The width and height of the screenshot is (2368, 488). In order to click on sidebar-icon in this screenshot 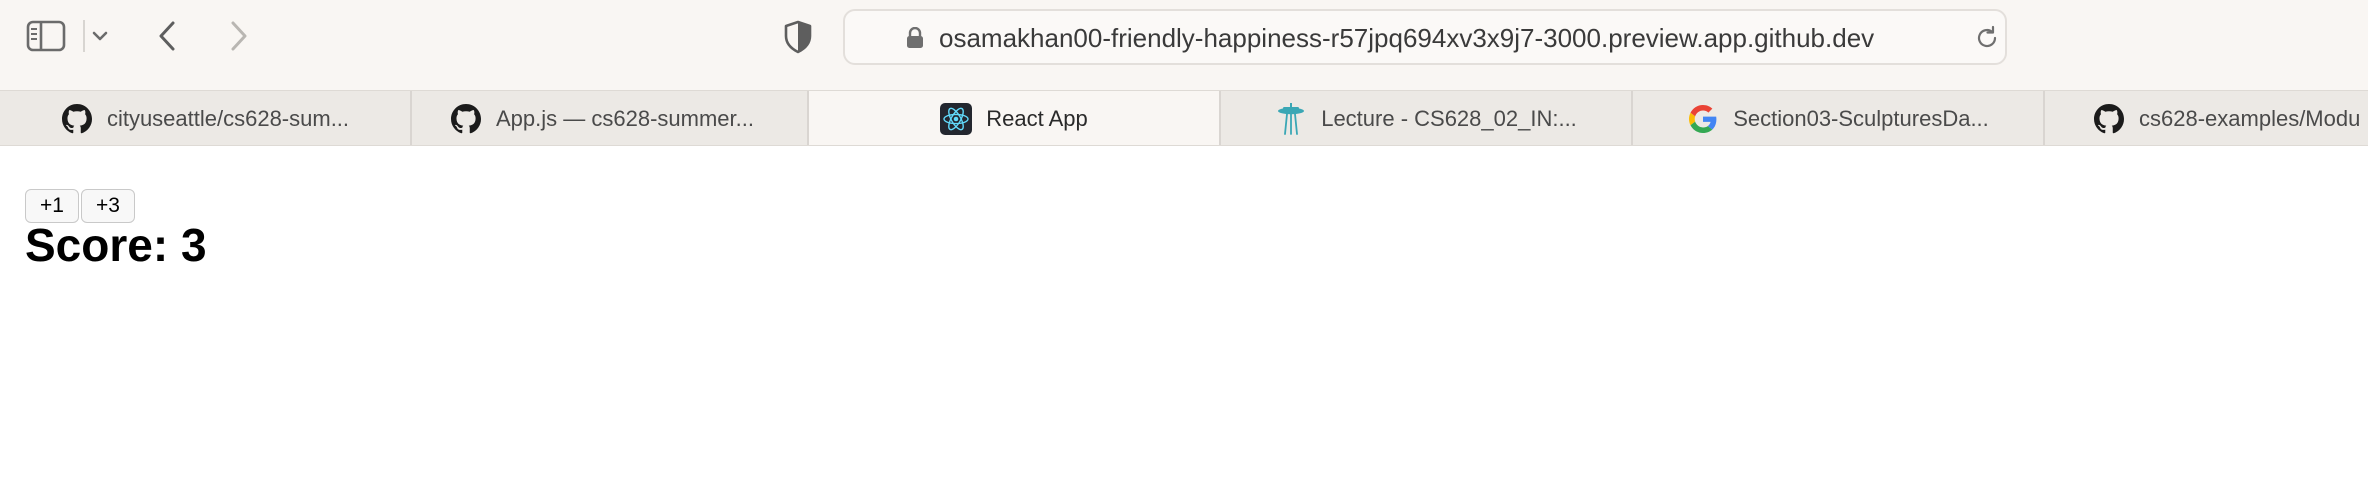, I will do `click(46, 36)`.